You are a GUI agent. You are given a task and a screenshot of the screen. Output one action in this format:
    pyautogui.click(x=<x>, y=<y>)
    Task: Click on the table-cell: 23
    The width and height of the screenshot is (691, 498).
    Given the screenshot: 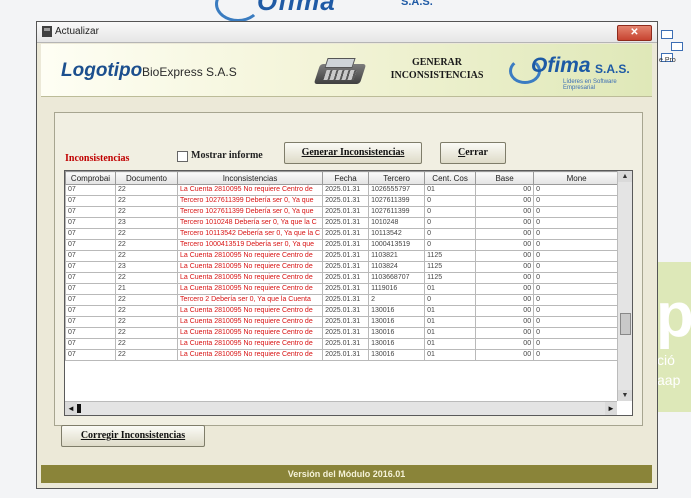 What is the action you would take?
    pyautogui.click(x=146, y=223)
    